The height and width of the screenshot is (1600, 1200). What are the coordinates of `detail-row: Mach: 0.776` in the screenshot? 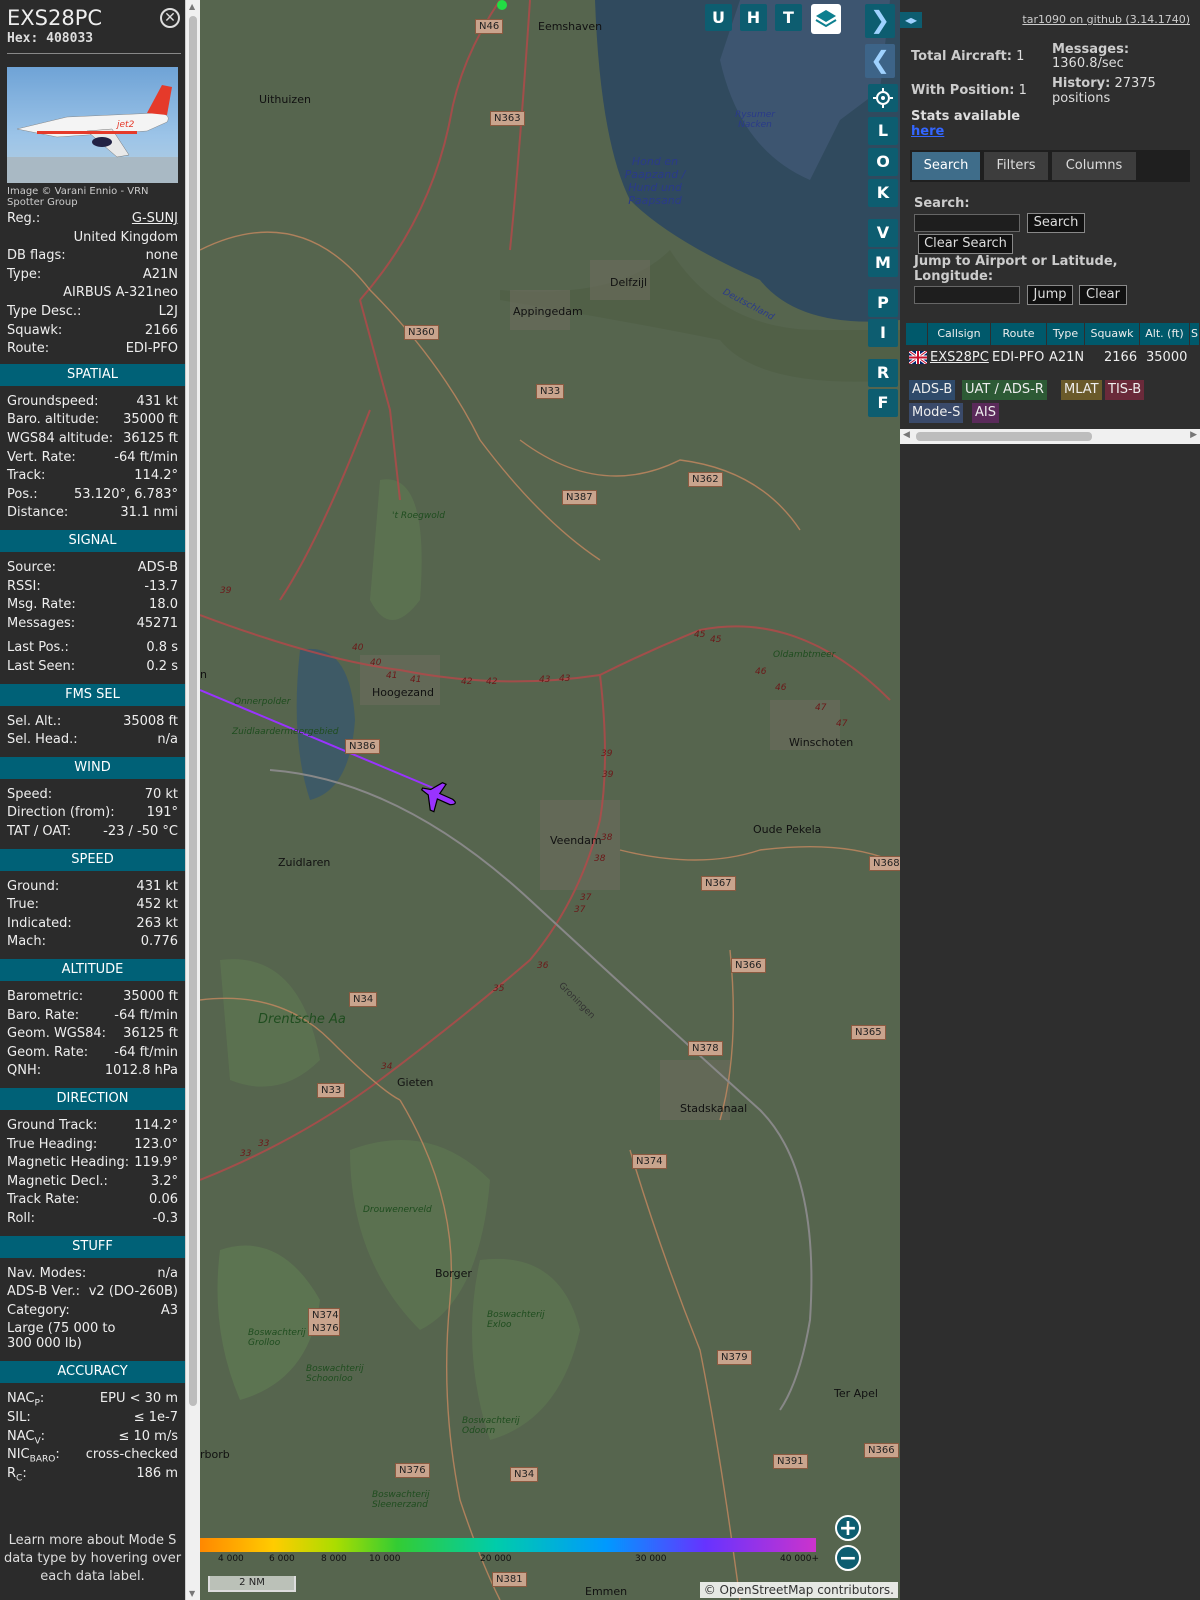 It's located at (92, 941).